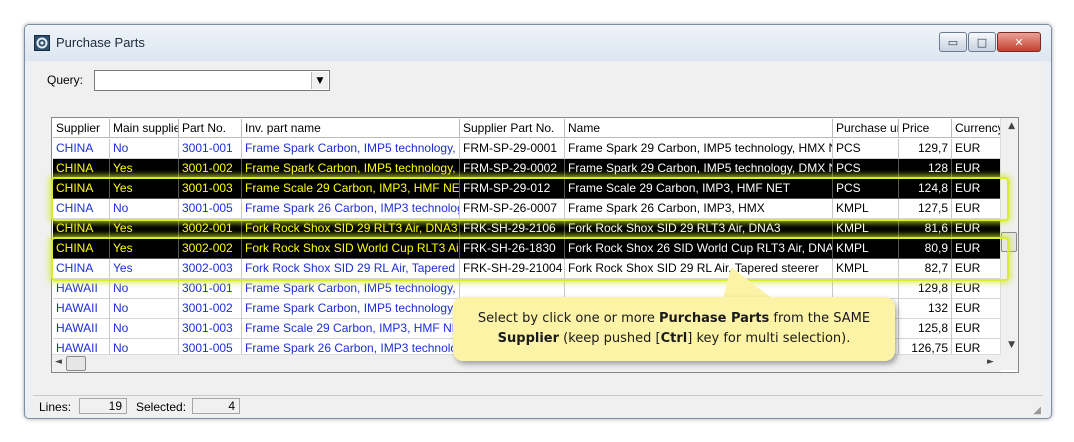 The image size is (1074, 442). I want to click on maximize-button: □, so click(982, 42).